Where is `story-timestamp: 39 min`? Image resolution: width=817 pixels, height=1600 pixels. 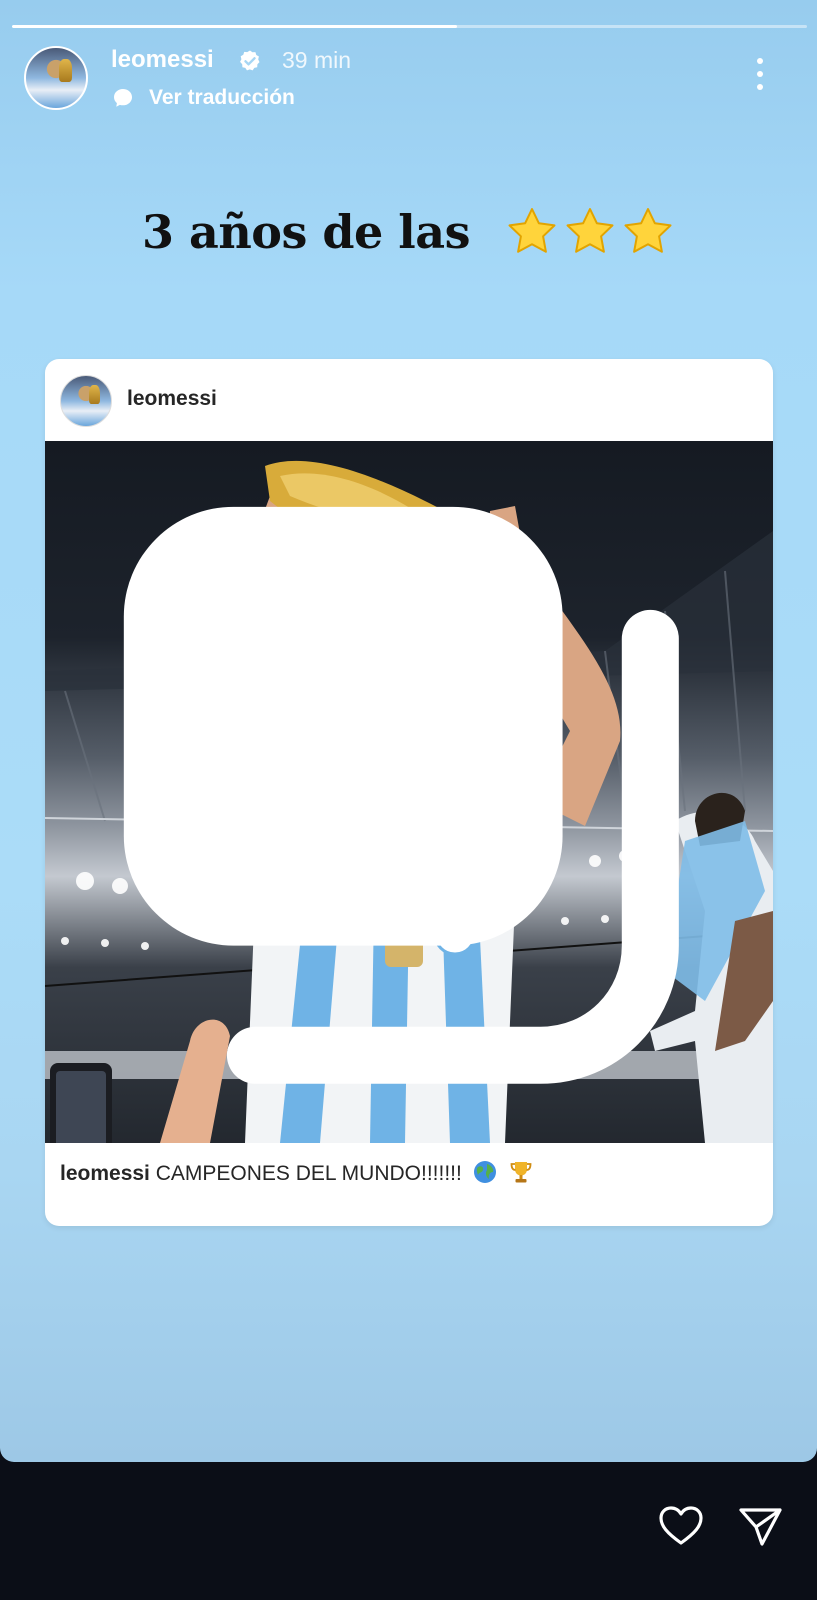
story-timestamp: 39 min is located at coordinates (317, 60).